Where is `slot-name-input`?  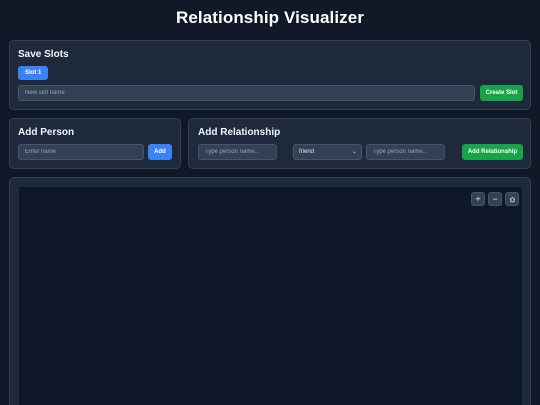 slot-name-input is located at coordinates (246, 93).